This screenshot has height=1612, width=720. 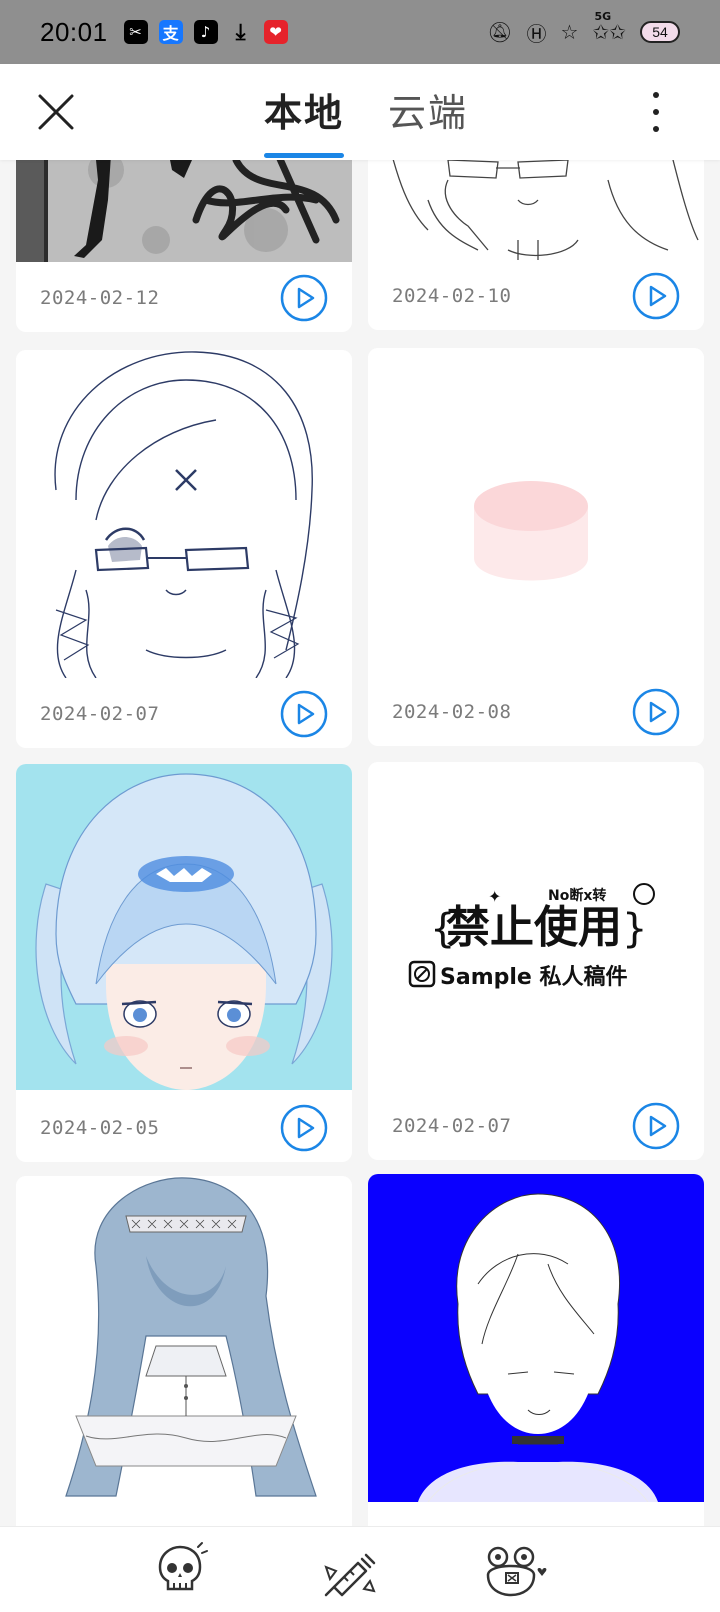 I want to click on bottom-navigation, so click(x=360, y=1569).